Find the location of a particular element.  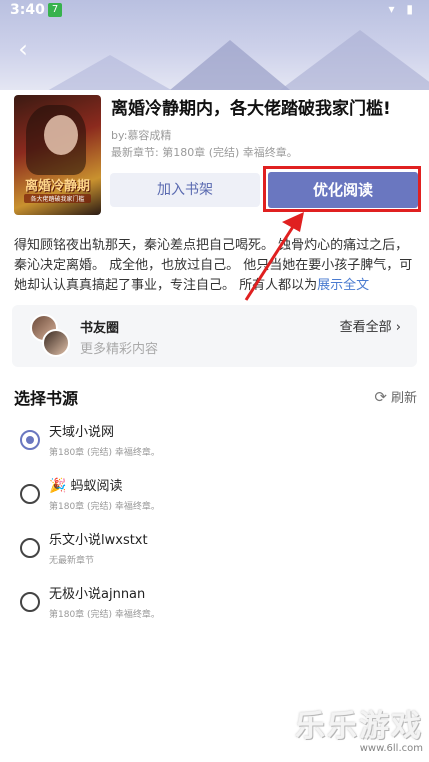

view-all-link: 查看全部 › is located at coordinates (370, 325).